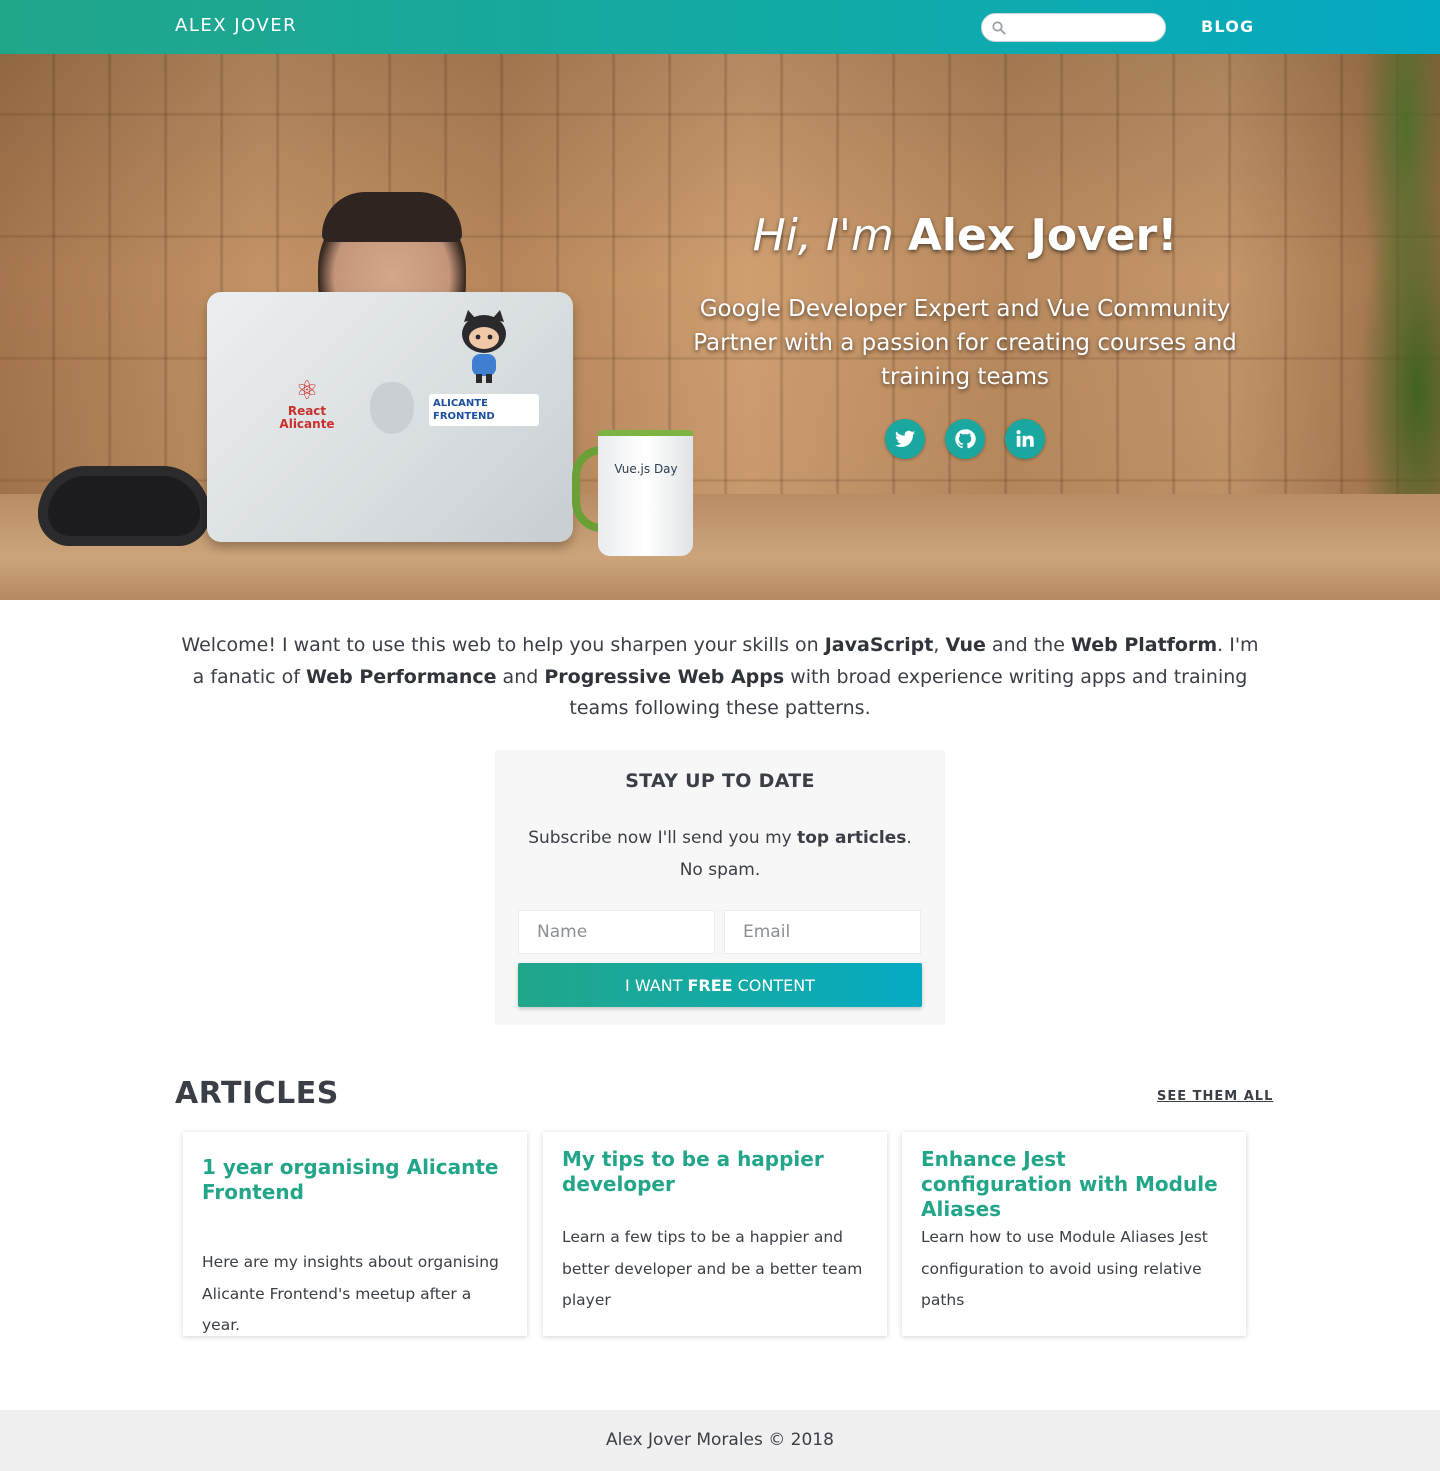 This screenshot has height=1471, width=1440. Describe the element at coordinates (307, 391) in the screenshot. I see `react-atom-icon: ⚛` at that location.